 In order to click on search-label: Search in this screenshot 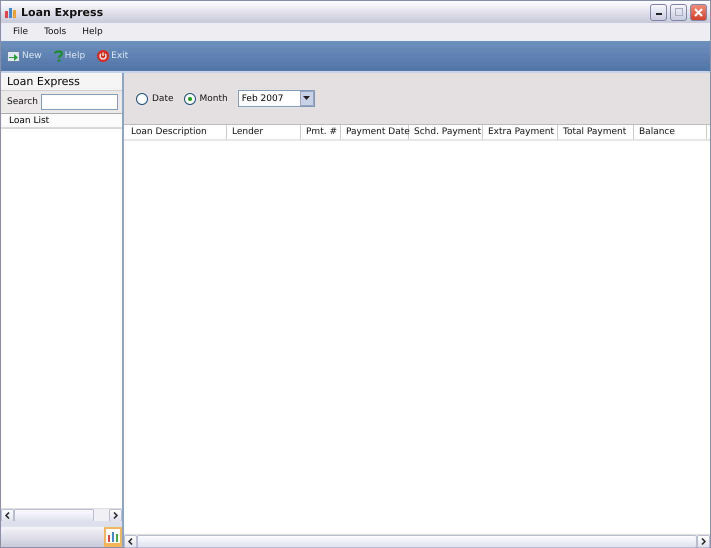, I will do `click(22, 102)`.